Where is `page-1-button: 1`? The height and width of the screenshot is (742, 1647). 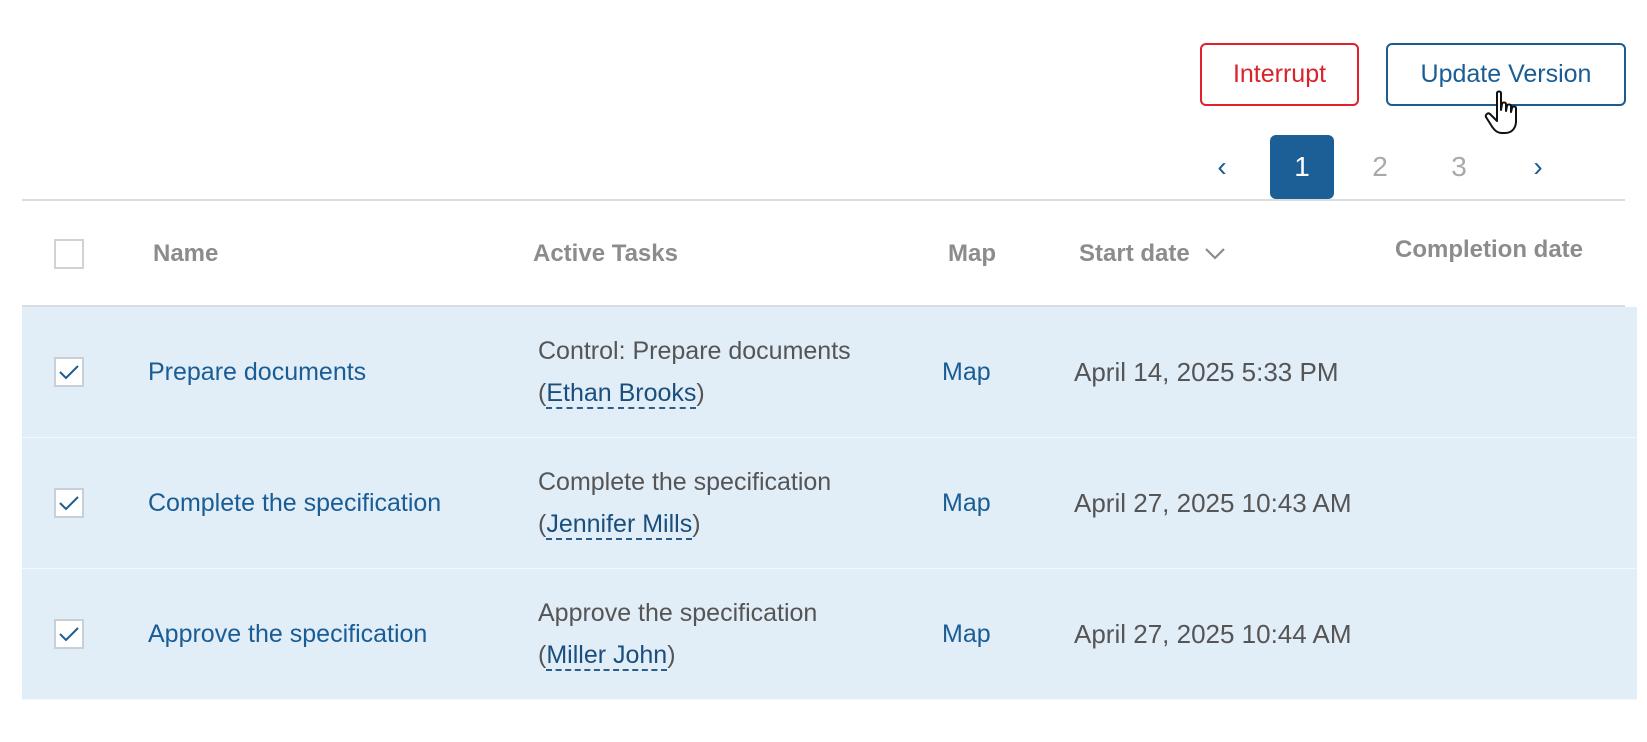
page-1-button: 1 is located at coordinates (1302, 167).